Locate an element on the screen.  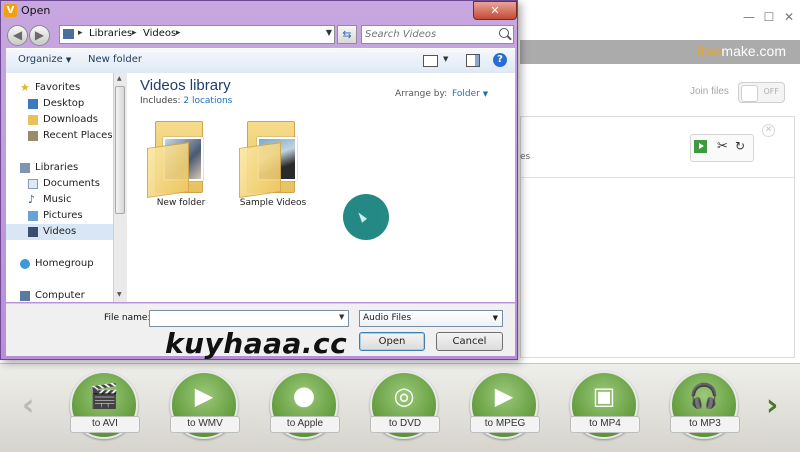
remove-file-icon: ✕ is located at coordinates (768, 130).